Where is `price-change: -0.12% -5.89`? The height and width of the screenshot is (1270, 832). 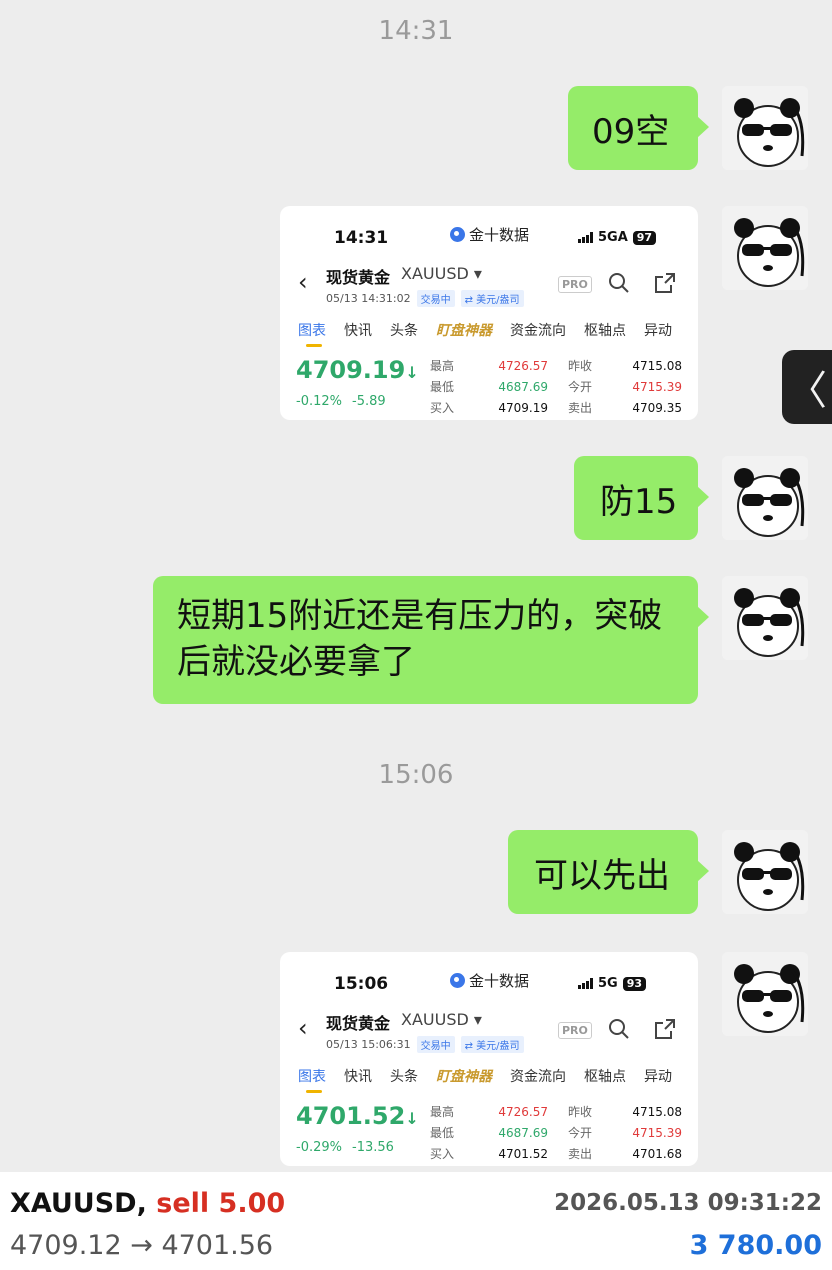
price-change: -0.12% -5.89 is located at coordinates (341, 401).